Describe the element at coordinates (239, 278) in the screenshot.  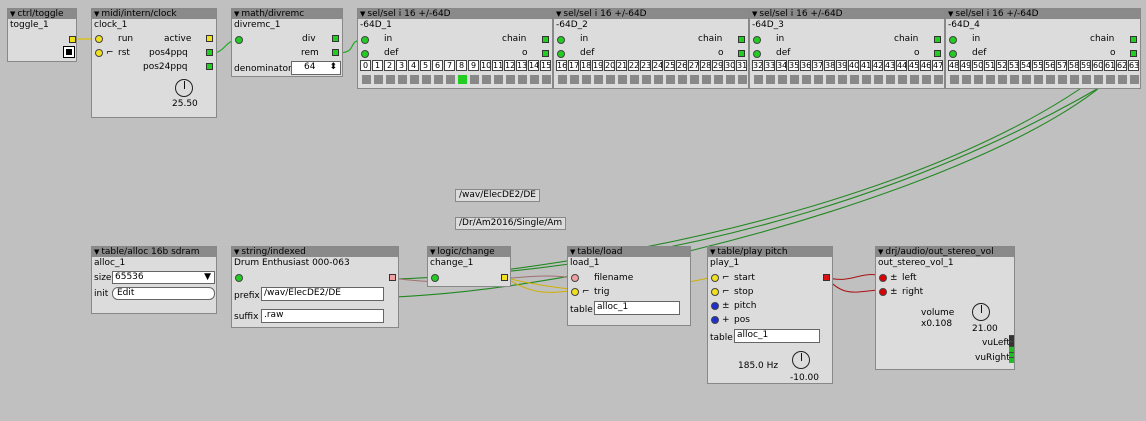
I see `inlet-index` at that location.